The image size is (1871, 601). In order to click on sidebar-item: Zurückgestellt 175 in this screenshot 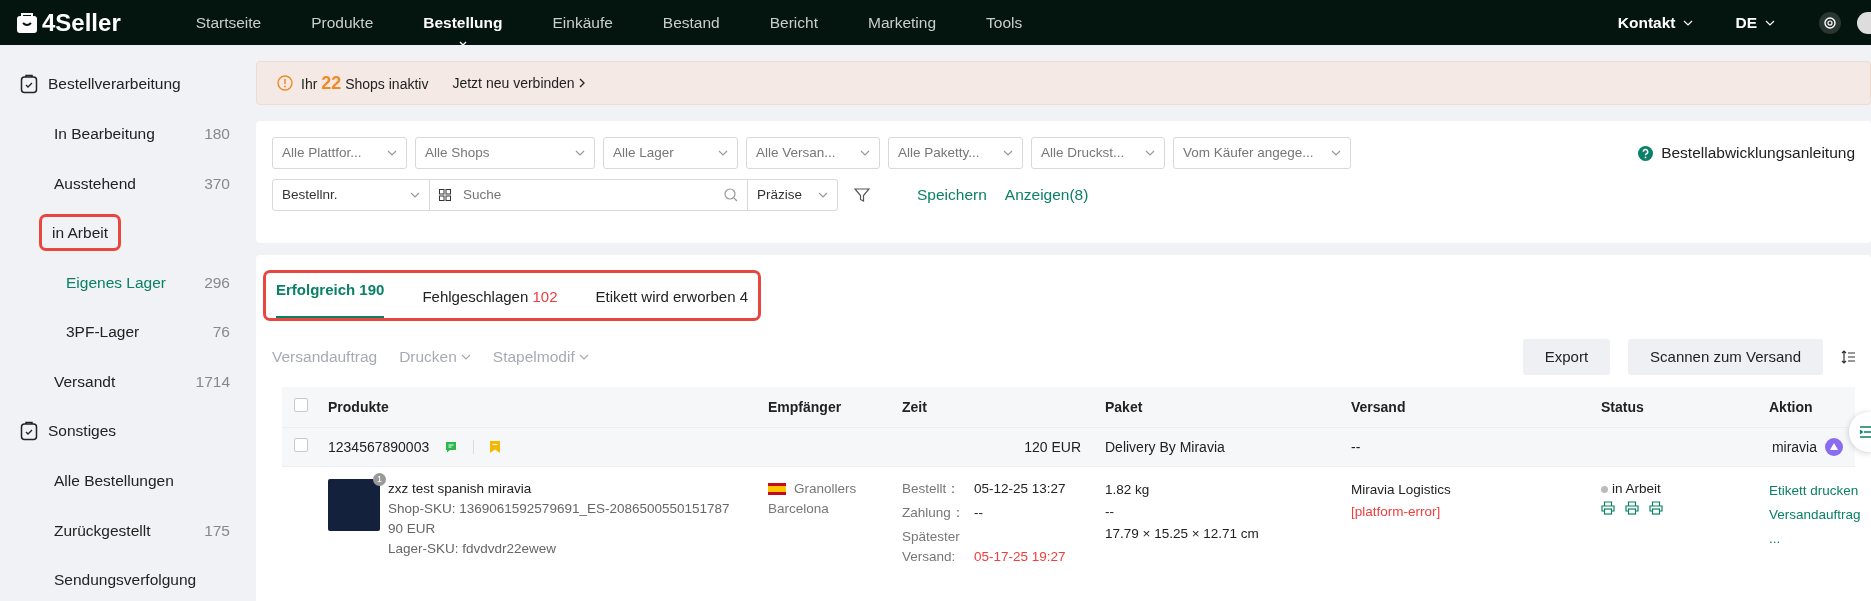, I will do `click(125, 530)`.